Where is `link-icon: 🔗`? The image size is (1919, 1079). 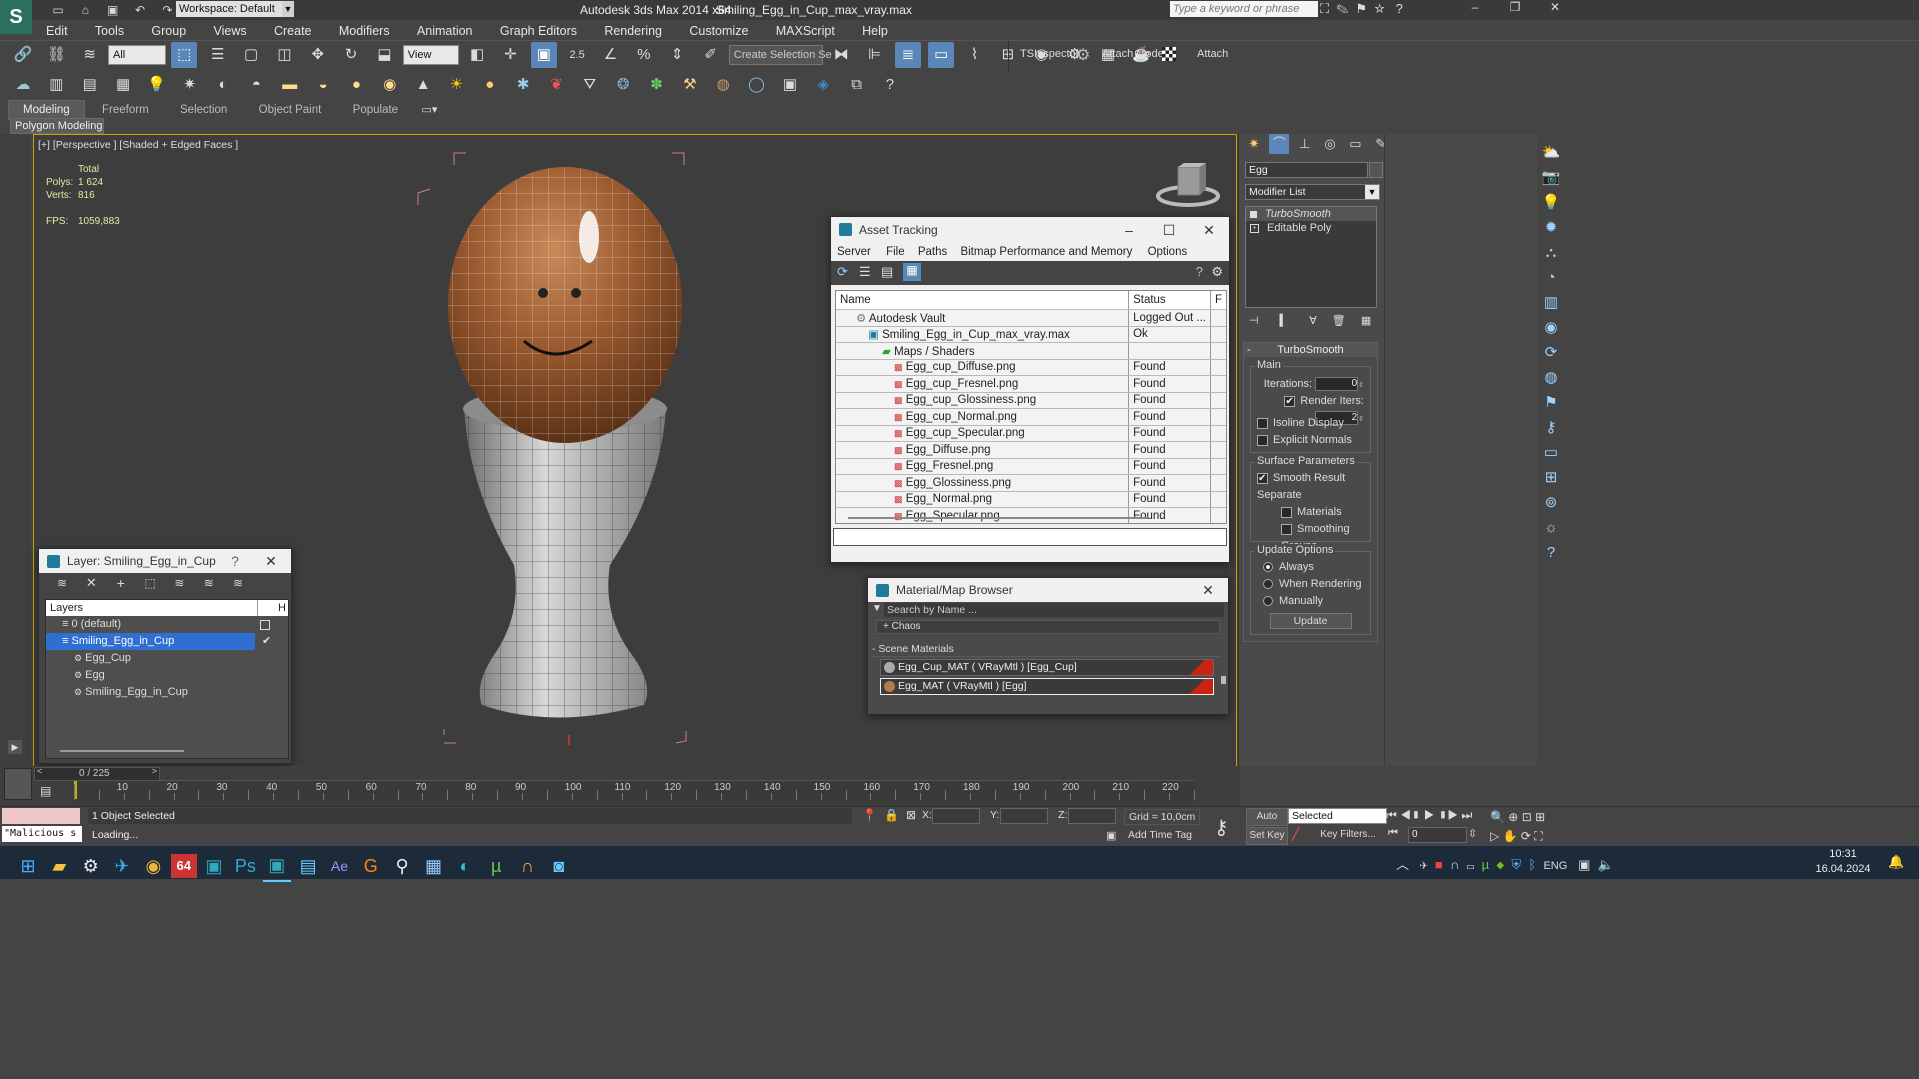
link-icon: 🔗 is located at coordinates (23, 55).